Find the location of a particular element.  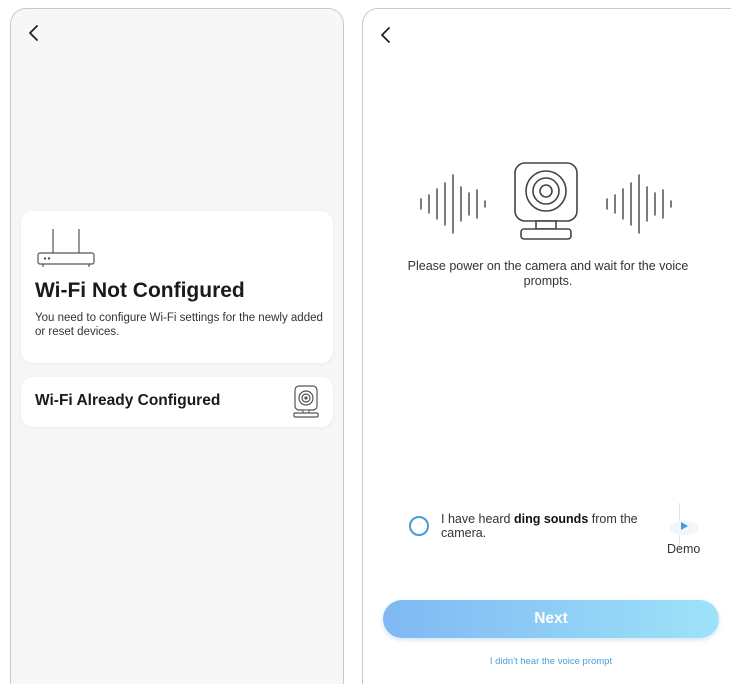

camera-icon is located at coordinates (306, 401).